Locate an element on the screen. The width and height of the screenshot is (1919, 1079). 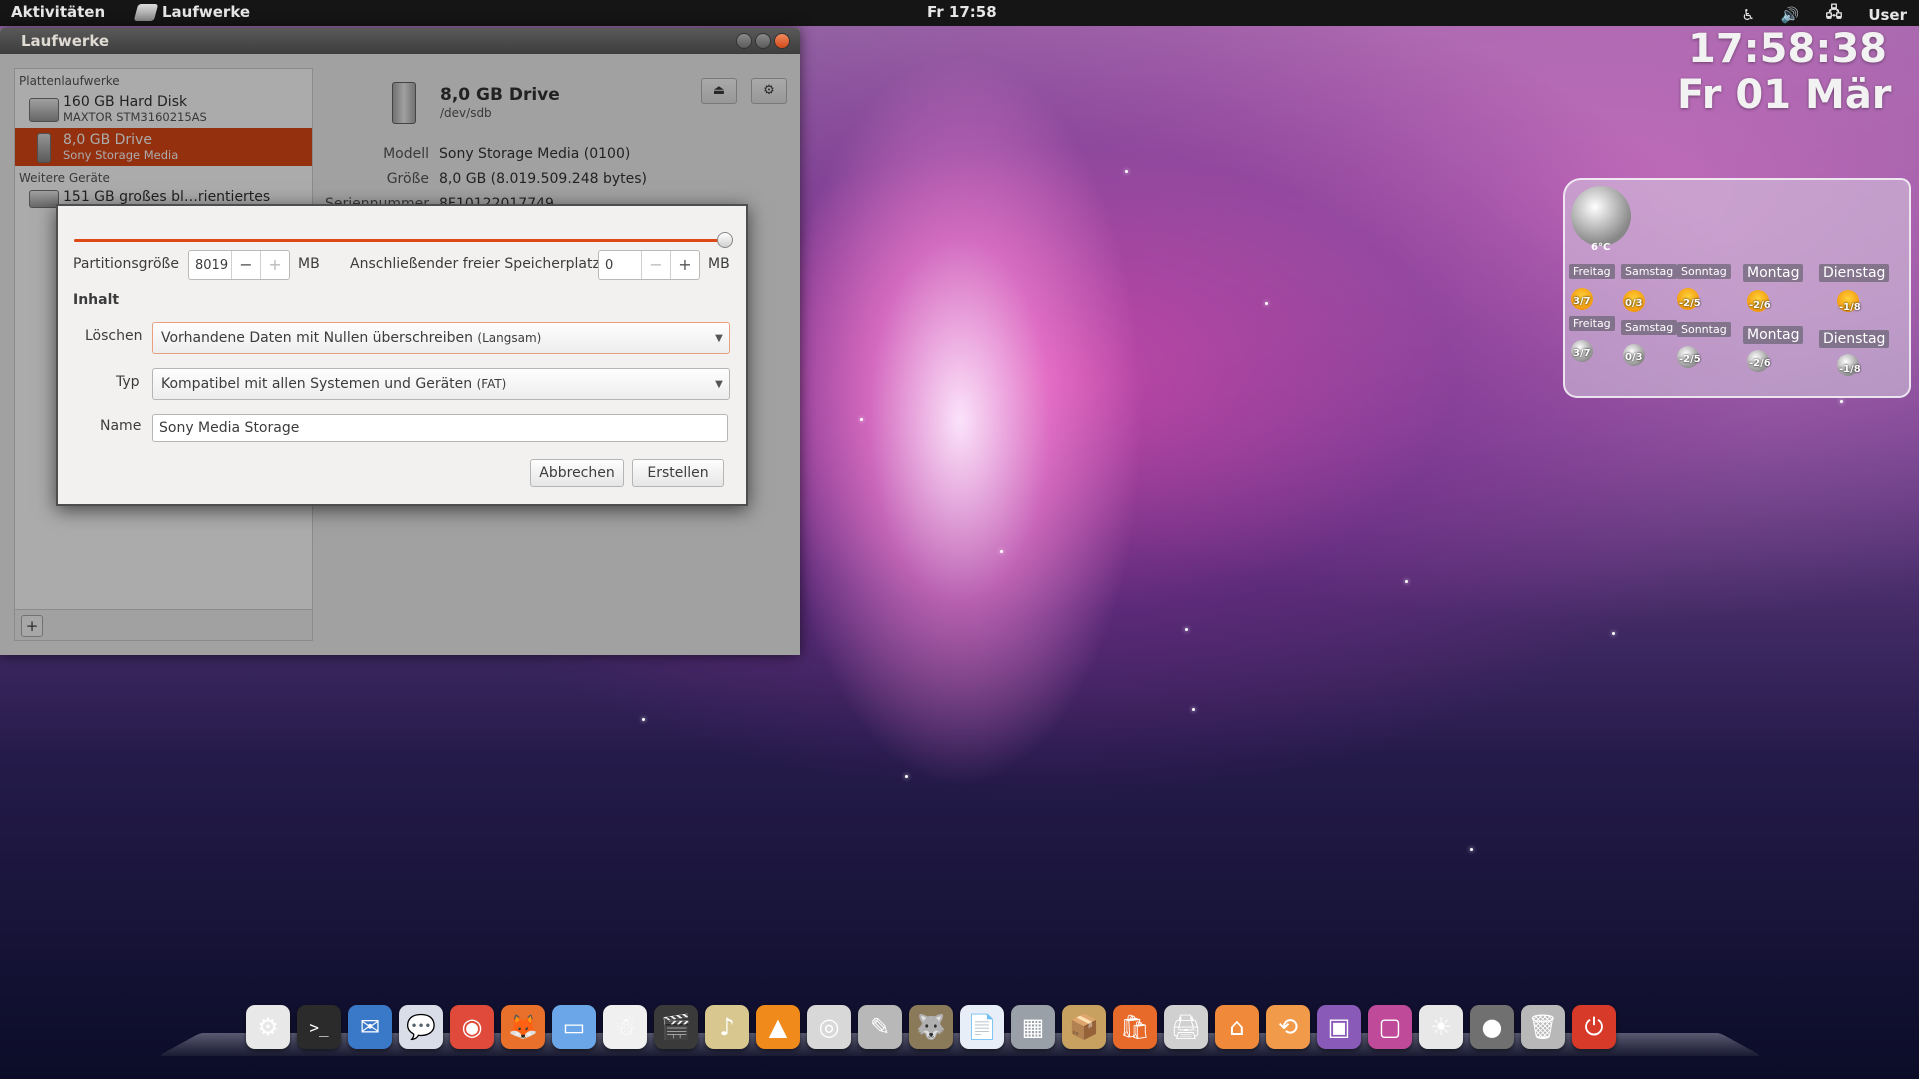
software-center-icon: 🛍 is located at coordinates (1135, 1027).